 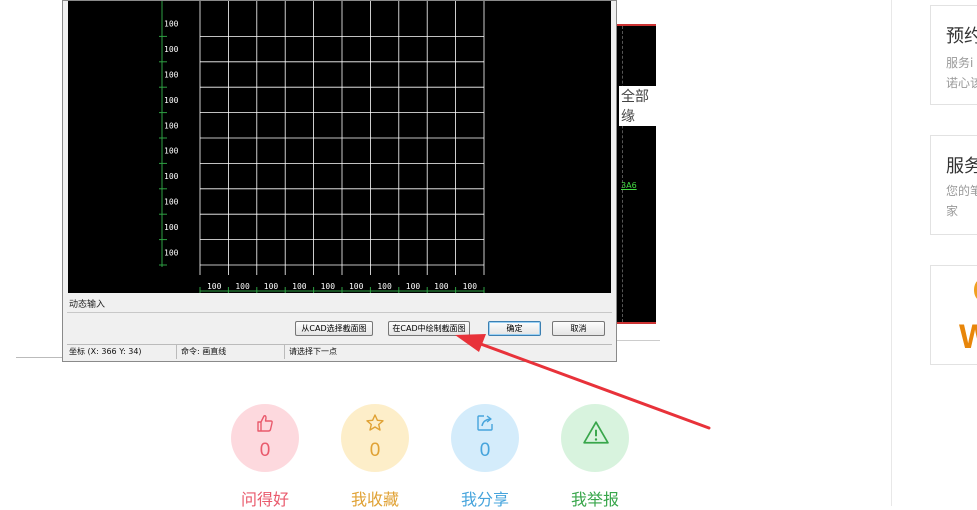 I want to click on action-good-question: 0 问得好, so click(x=265, y=457).